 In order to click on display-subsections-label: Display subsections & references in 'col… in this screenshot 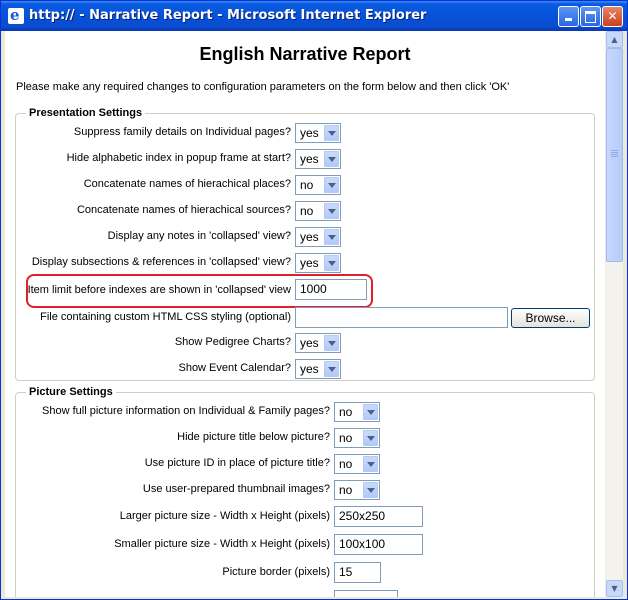, I will do `click(161, 262)`.